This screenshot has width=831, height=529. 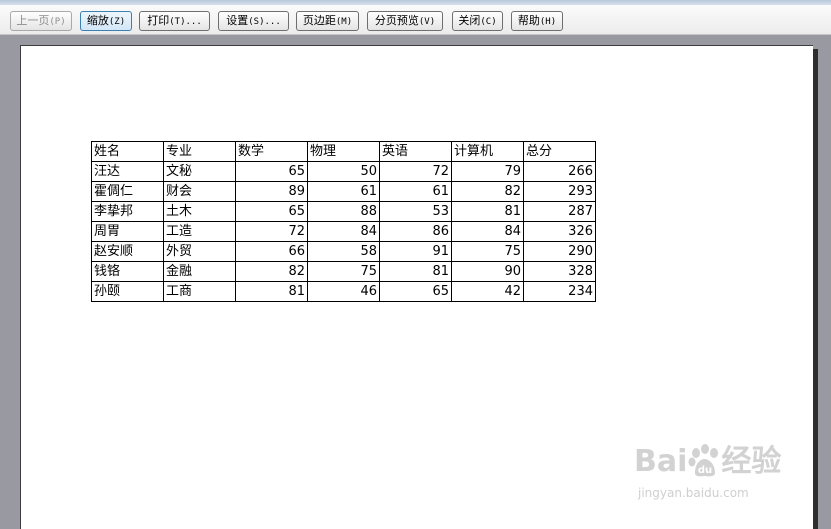 I want to click on table-row: 周胃 工造 72 84 86 84 326, so click(x=343, y=231).